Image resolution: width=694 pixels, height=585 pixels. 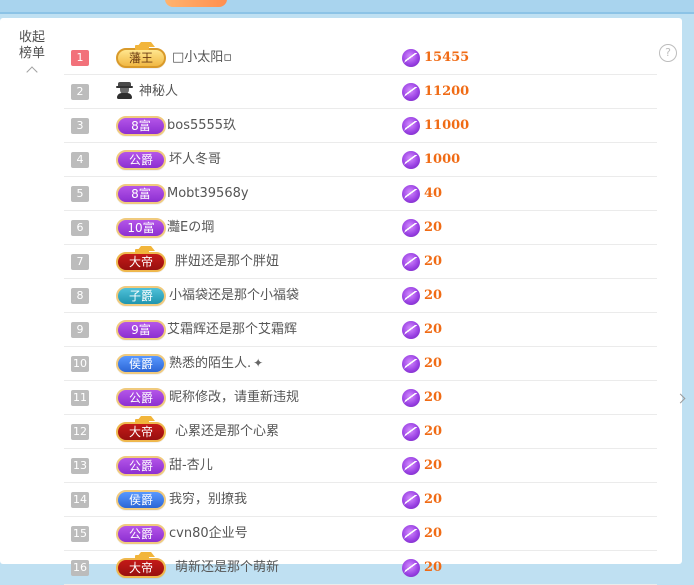 What do you see at coordinates (80, 228) in the screenshot?
I see `rank-number: 6` at bounding box center [80, 228].